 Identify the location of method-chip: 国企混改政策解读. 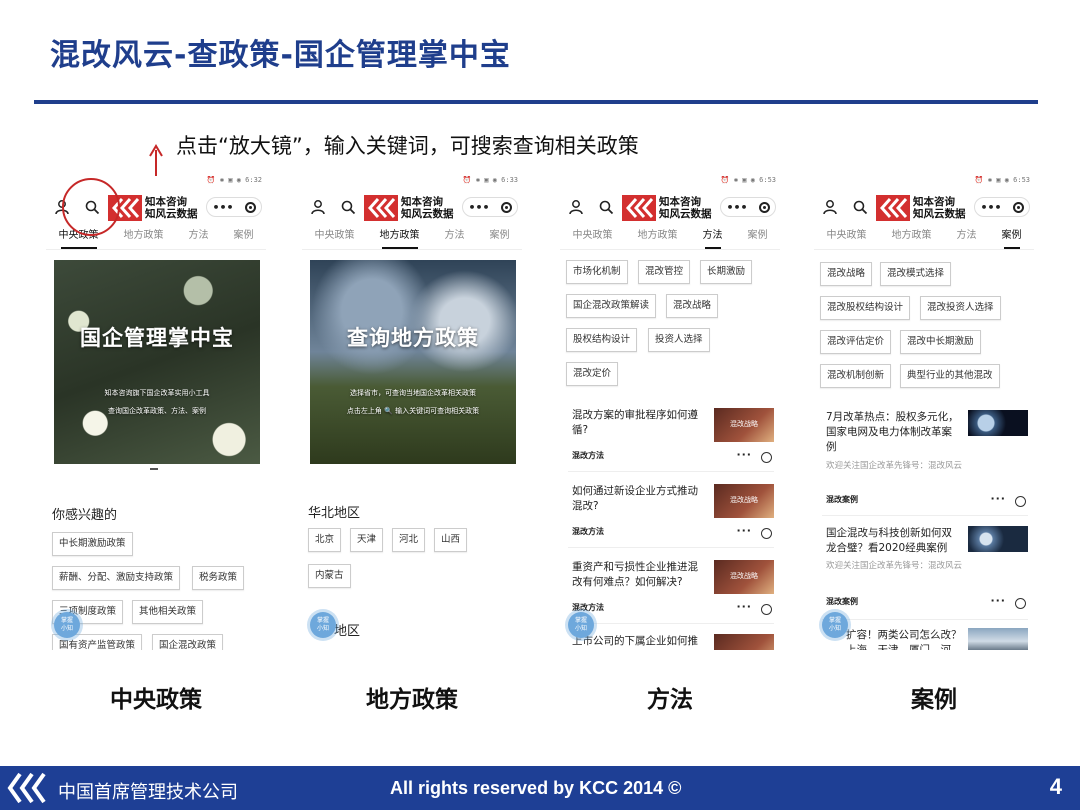
(611, 306).